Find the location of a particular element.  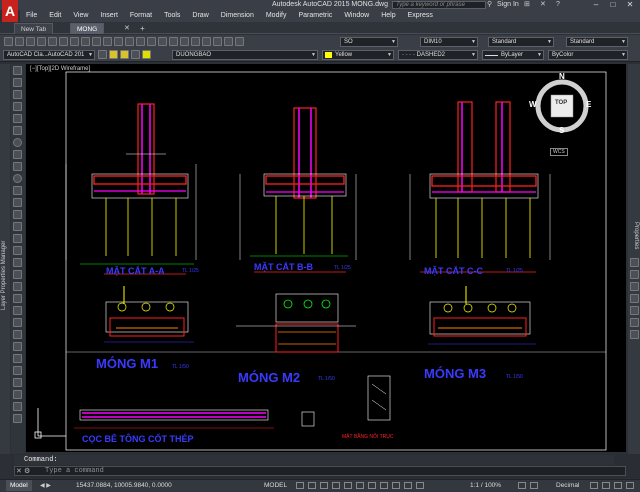

help-icon: ? is located at coordinates (560, 5).